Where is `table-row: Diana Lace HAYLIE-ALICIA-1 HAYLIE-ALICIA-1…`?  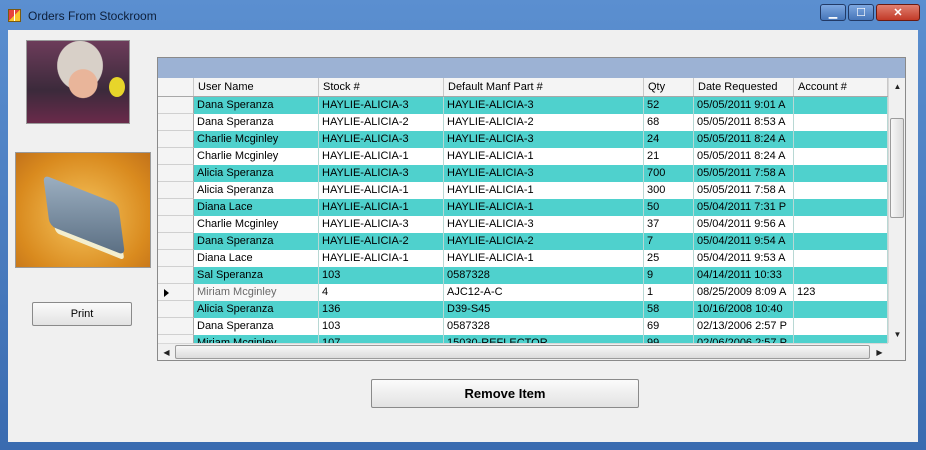
table-row: Diana Lace HAYLIE-ALICIA-1 HAYLIE-ALICIA-1… is located at coordinates (523, 207).